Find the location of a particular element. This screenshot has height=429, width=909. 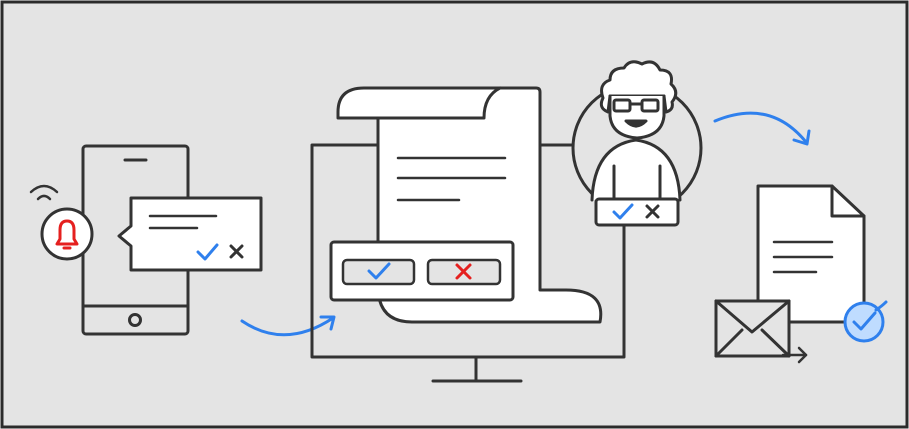

notification-bubble is located at coordinates (190, 234).